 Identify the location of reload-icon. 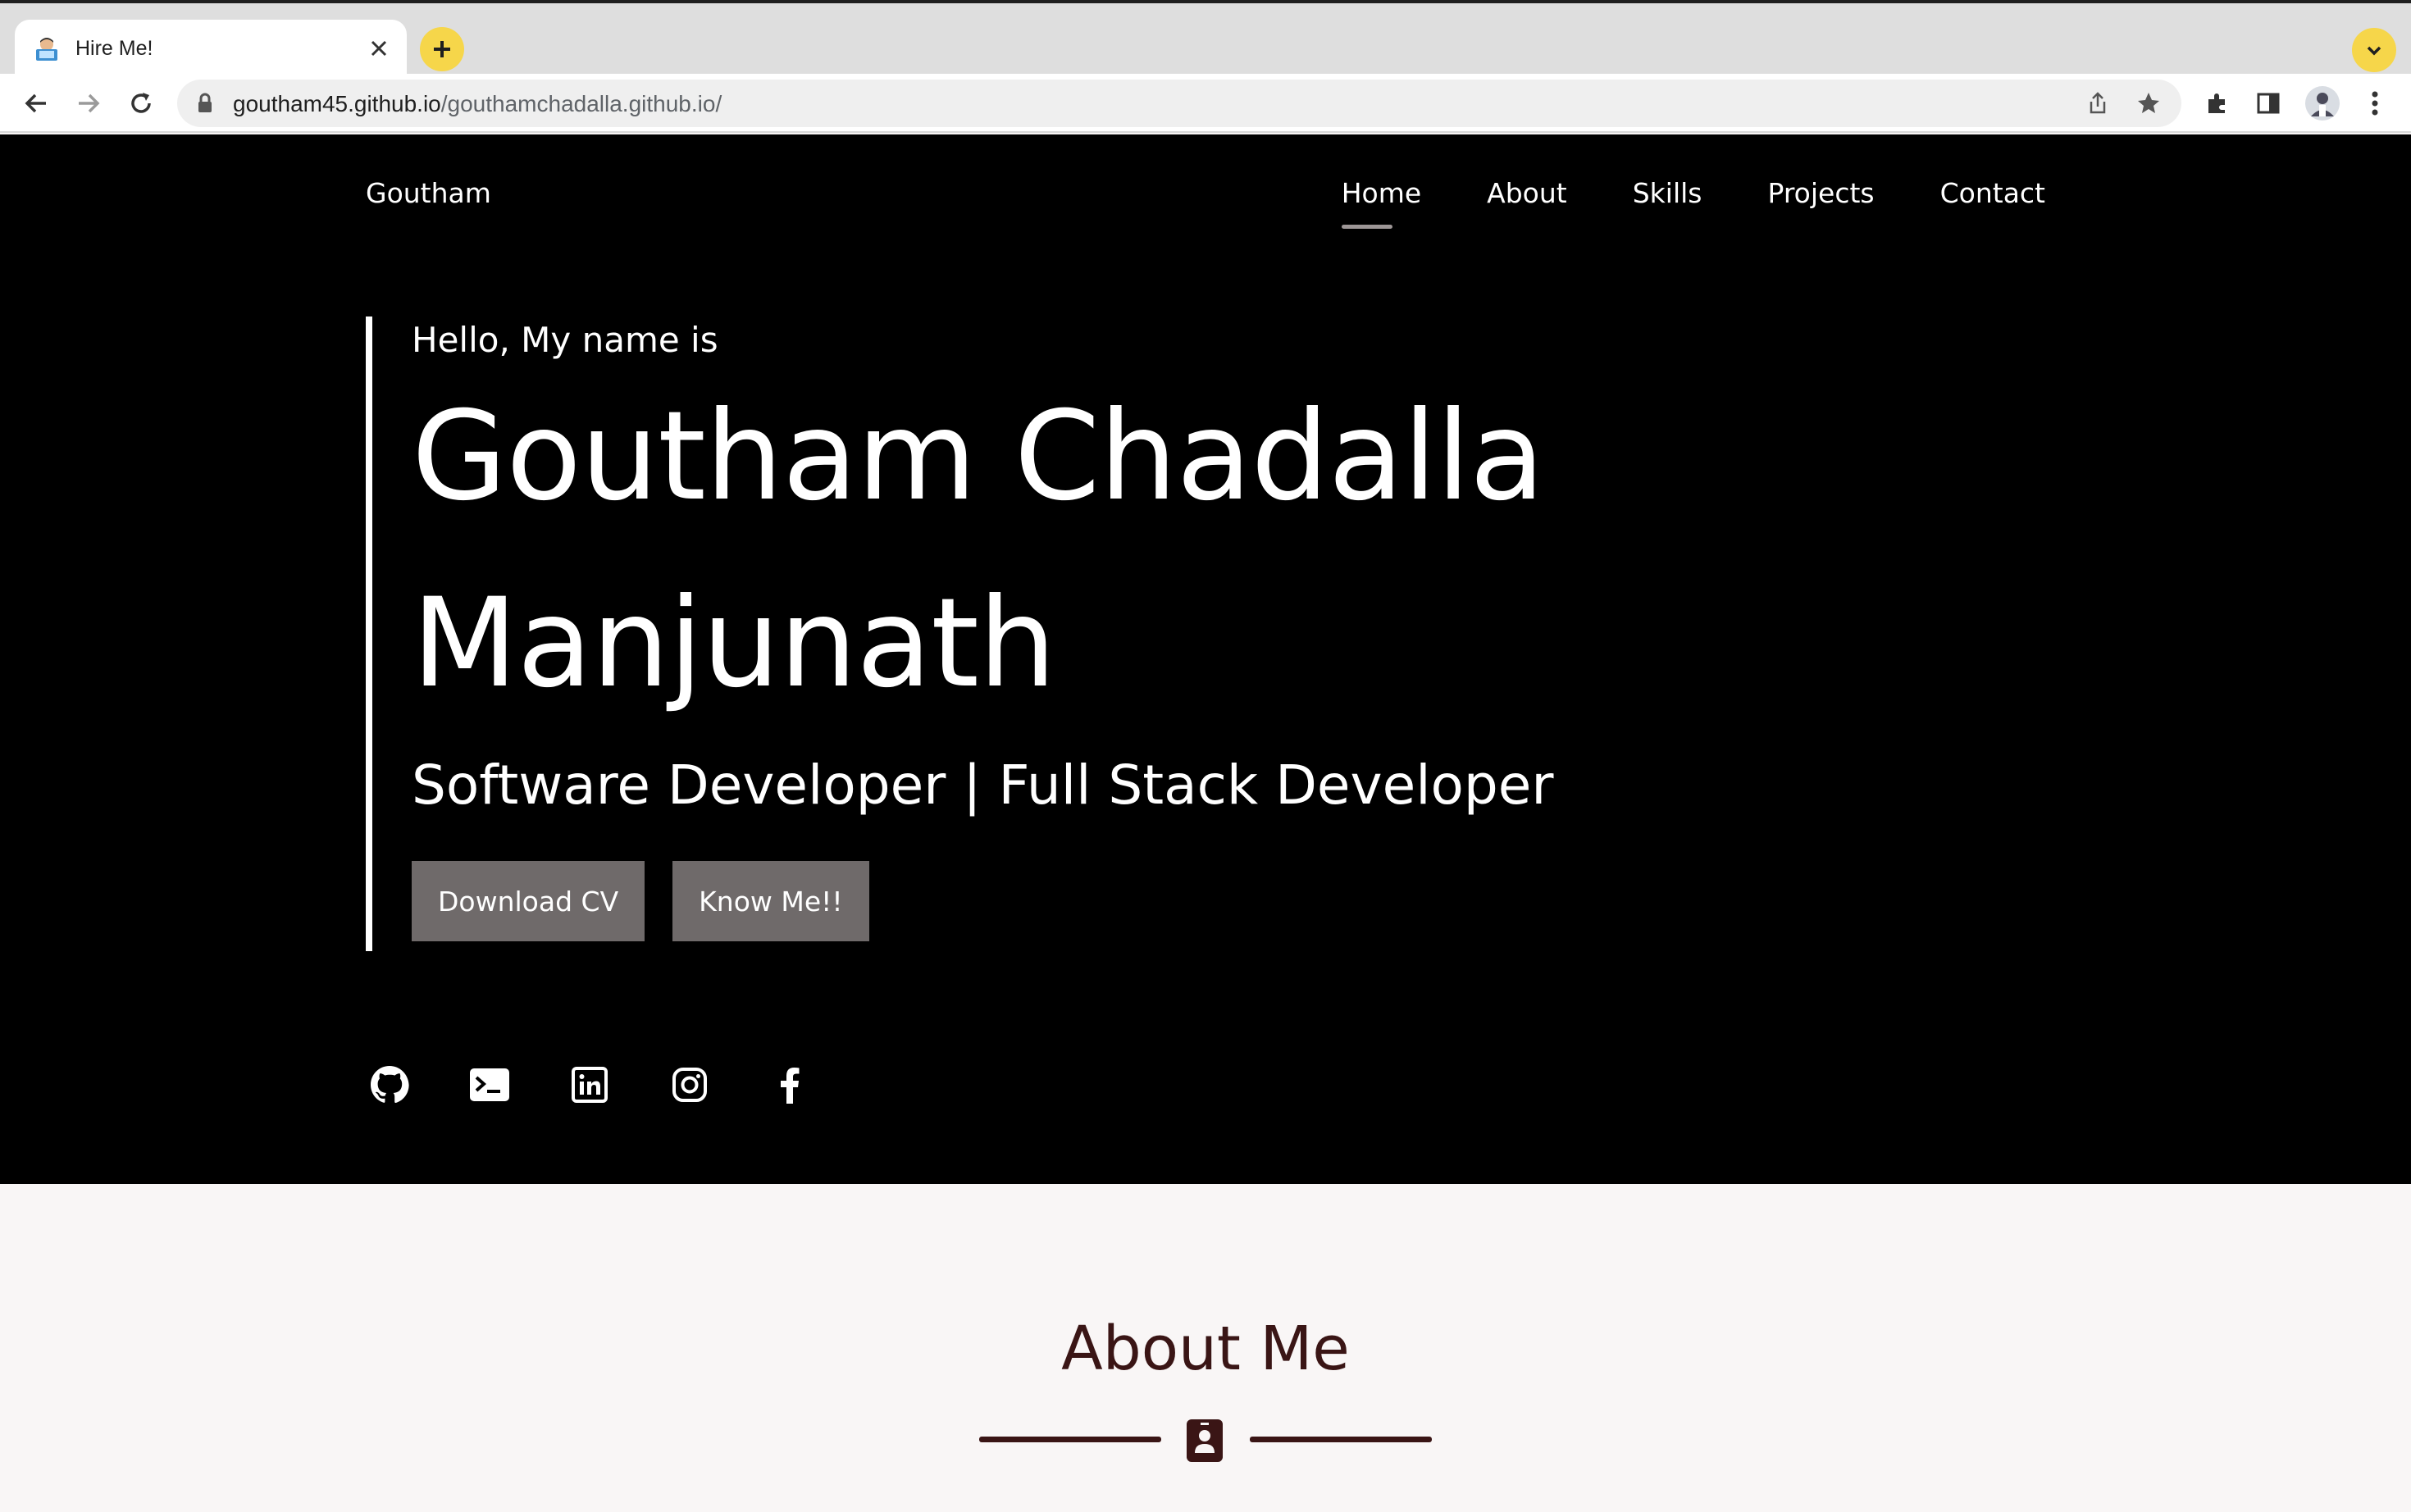
(141, 103).